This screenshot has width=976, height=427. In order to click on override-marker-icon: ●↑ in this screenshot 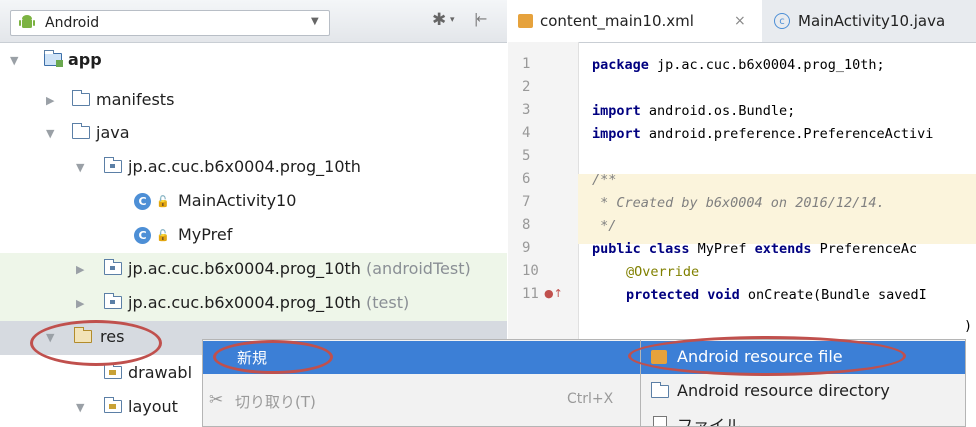, I will do `click(553, 293)`.